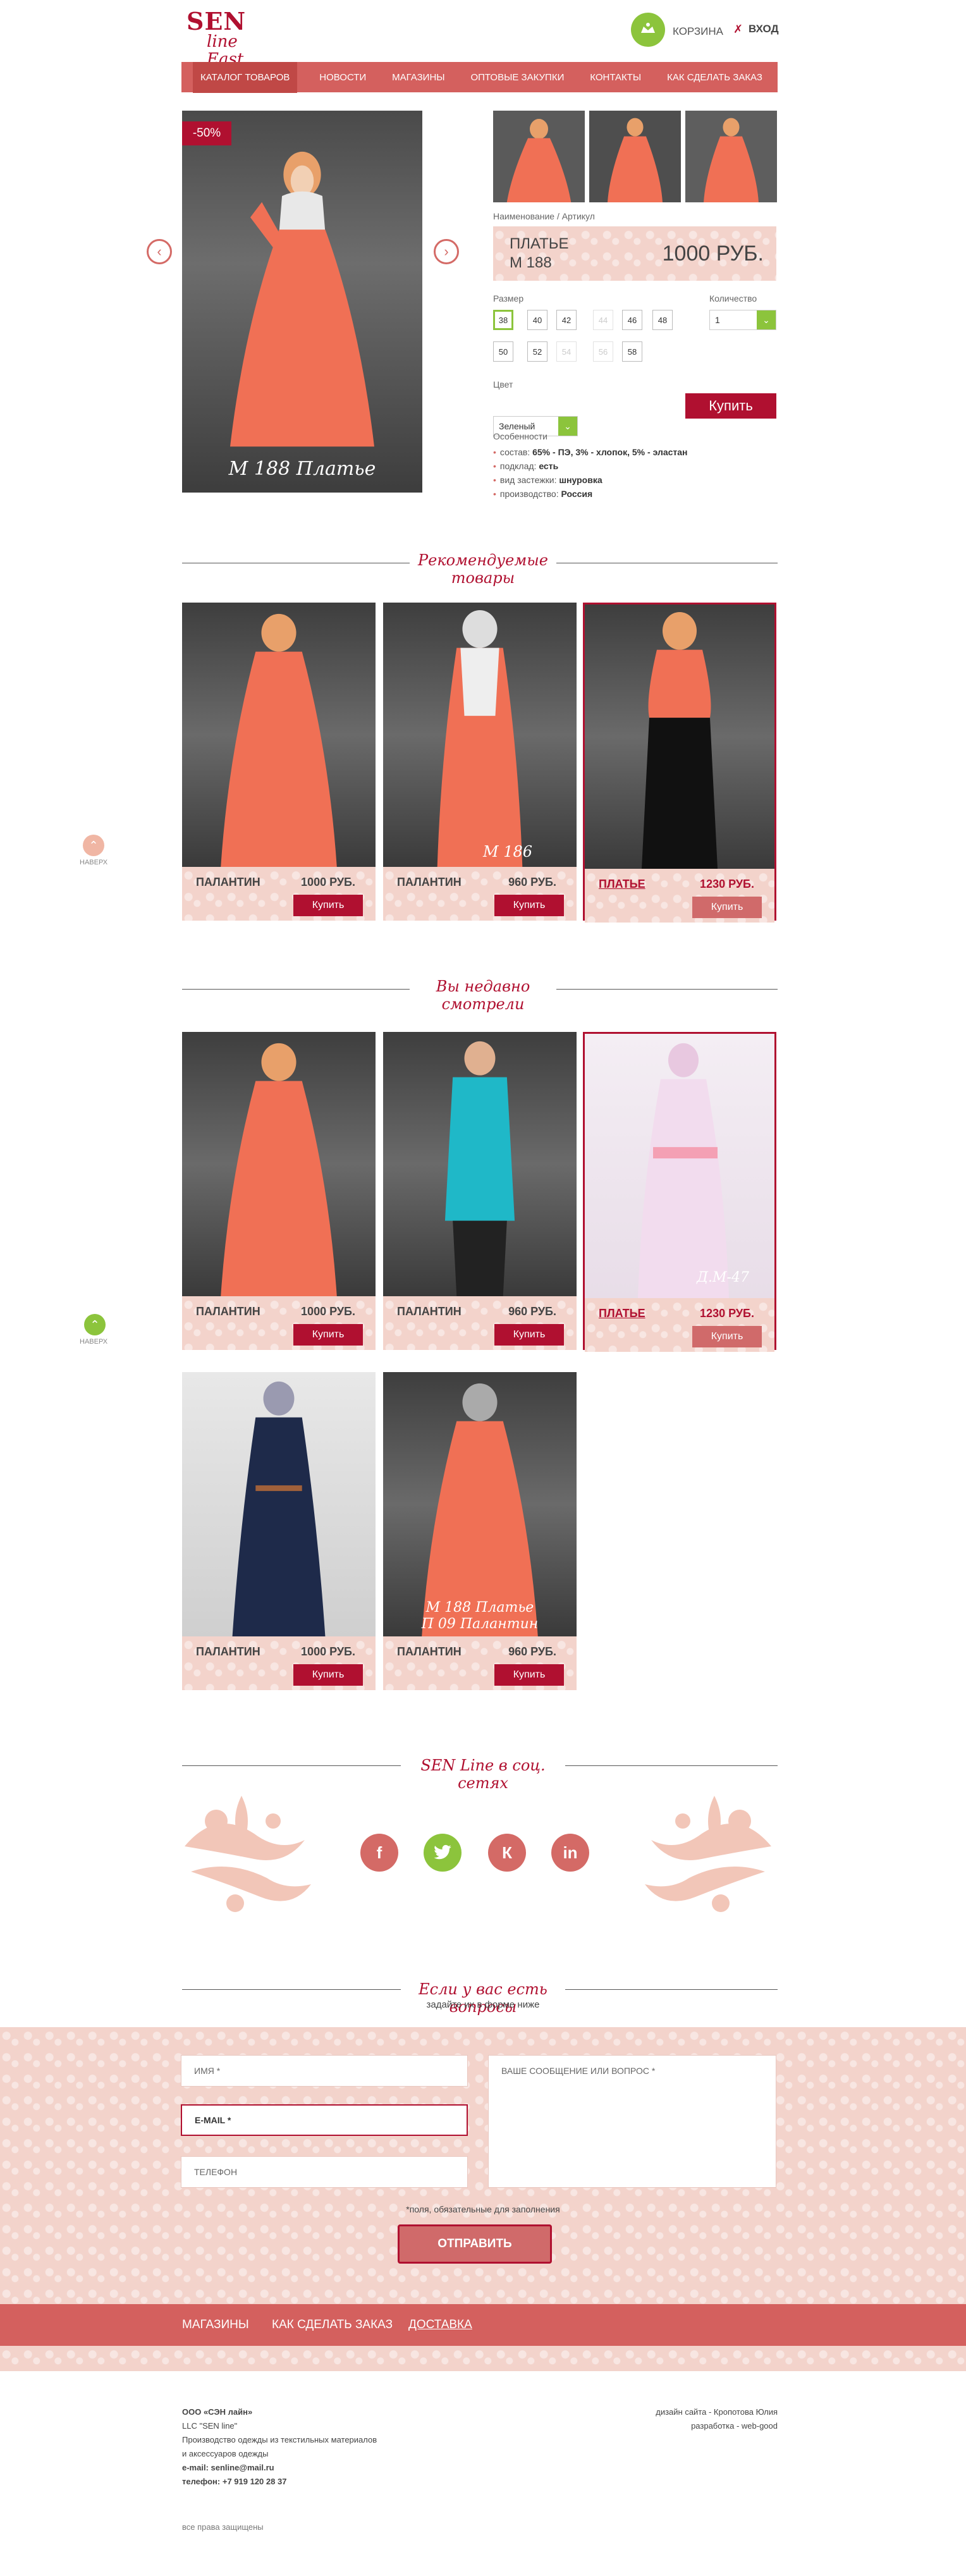 The height and width of the screenshot is (2576, 966). What do you see at coordinates (717, 320) in the screenshot?
I see `quantity-value: 1` at bounding box center [717, 320].